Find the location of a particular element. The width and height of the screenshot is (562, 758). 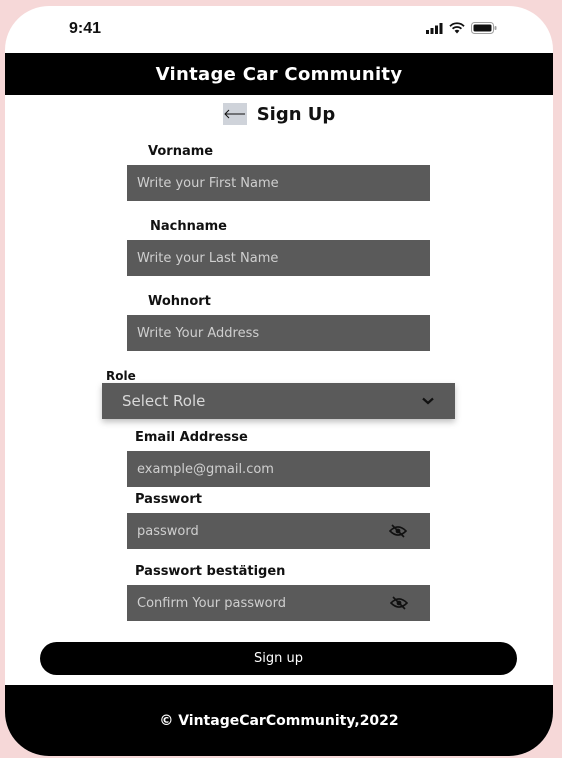

first-name-label: Vorname is located at coordinates (181, 151).